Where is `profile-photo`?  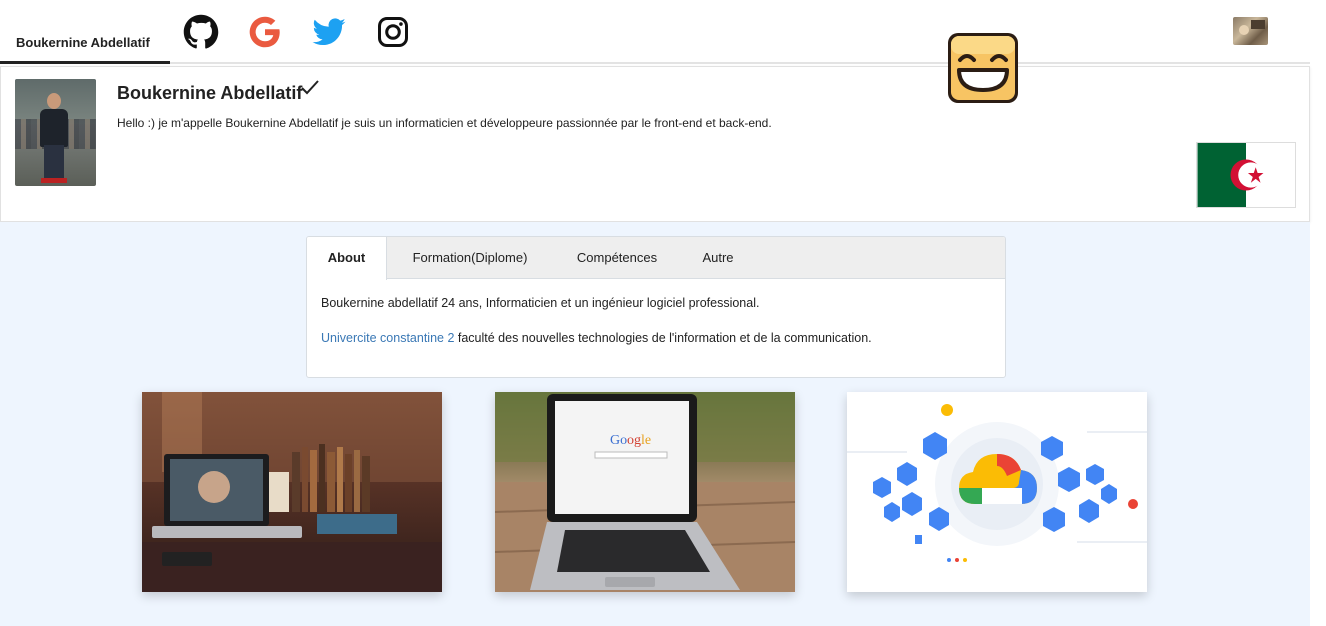
profile-photo is located at coordinates (55, 132).